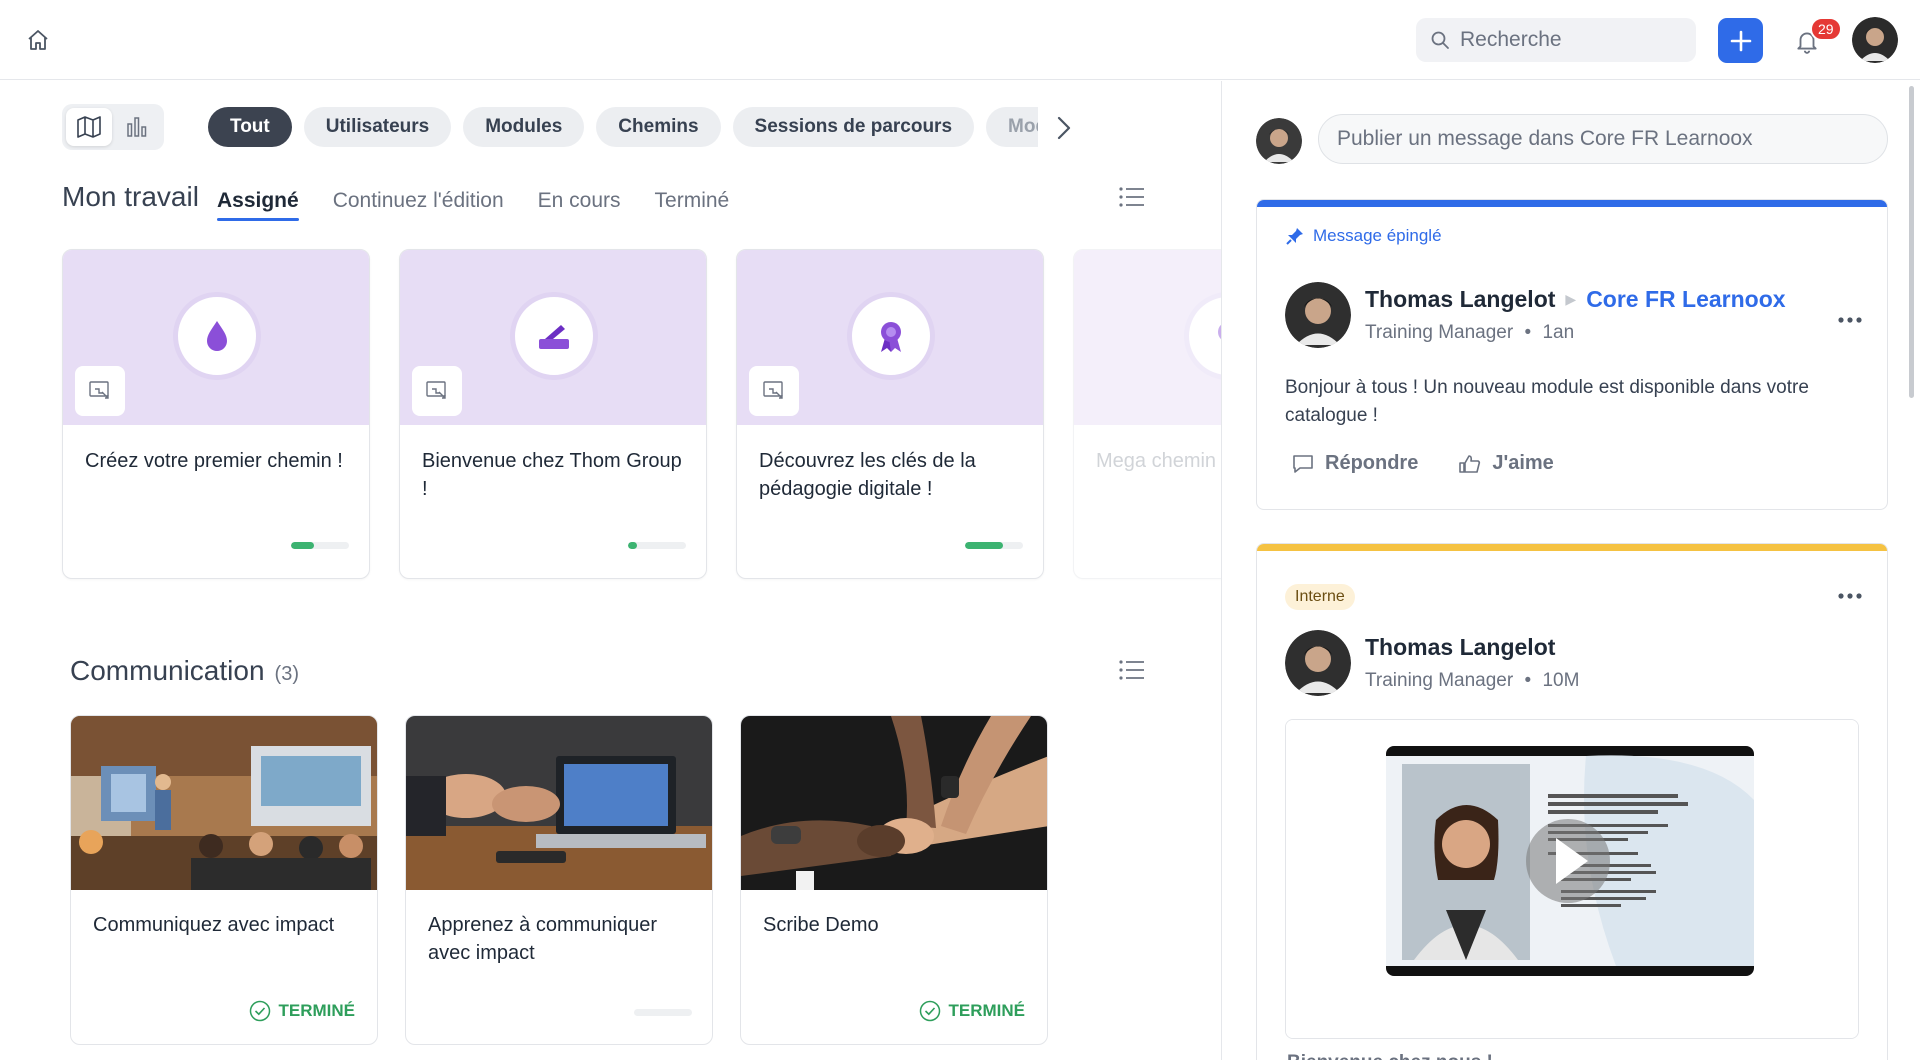  I want to click on module-card: Scribe Demo TERMINÉ, so click(894, 880).